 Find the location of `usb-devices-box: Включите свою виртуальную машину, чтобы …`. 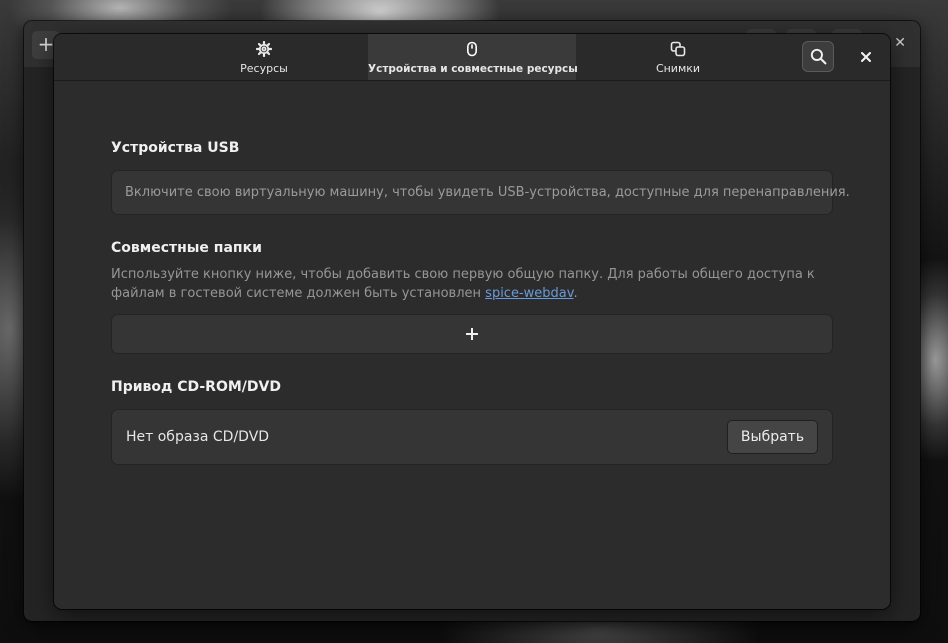

usb-devices-box: Включите свою виртуальную машину, чтобы … is located at coordinates (480, 192).